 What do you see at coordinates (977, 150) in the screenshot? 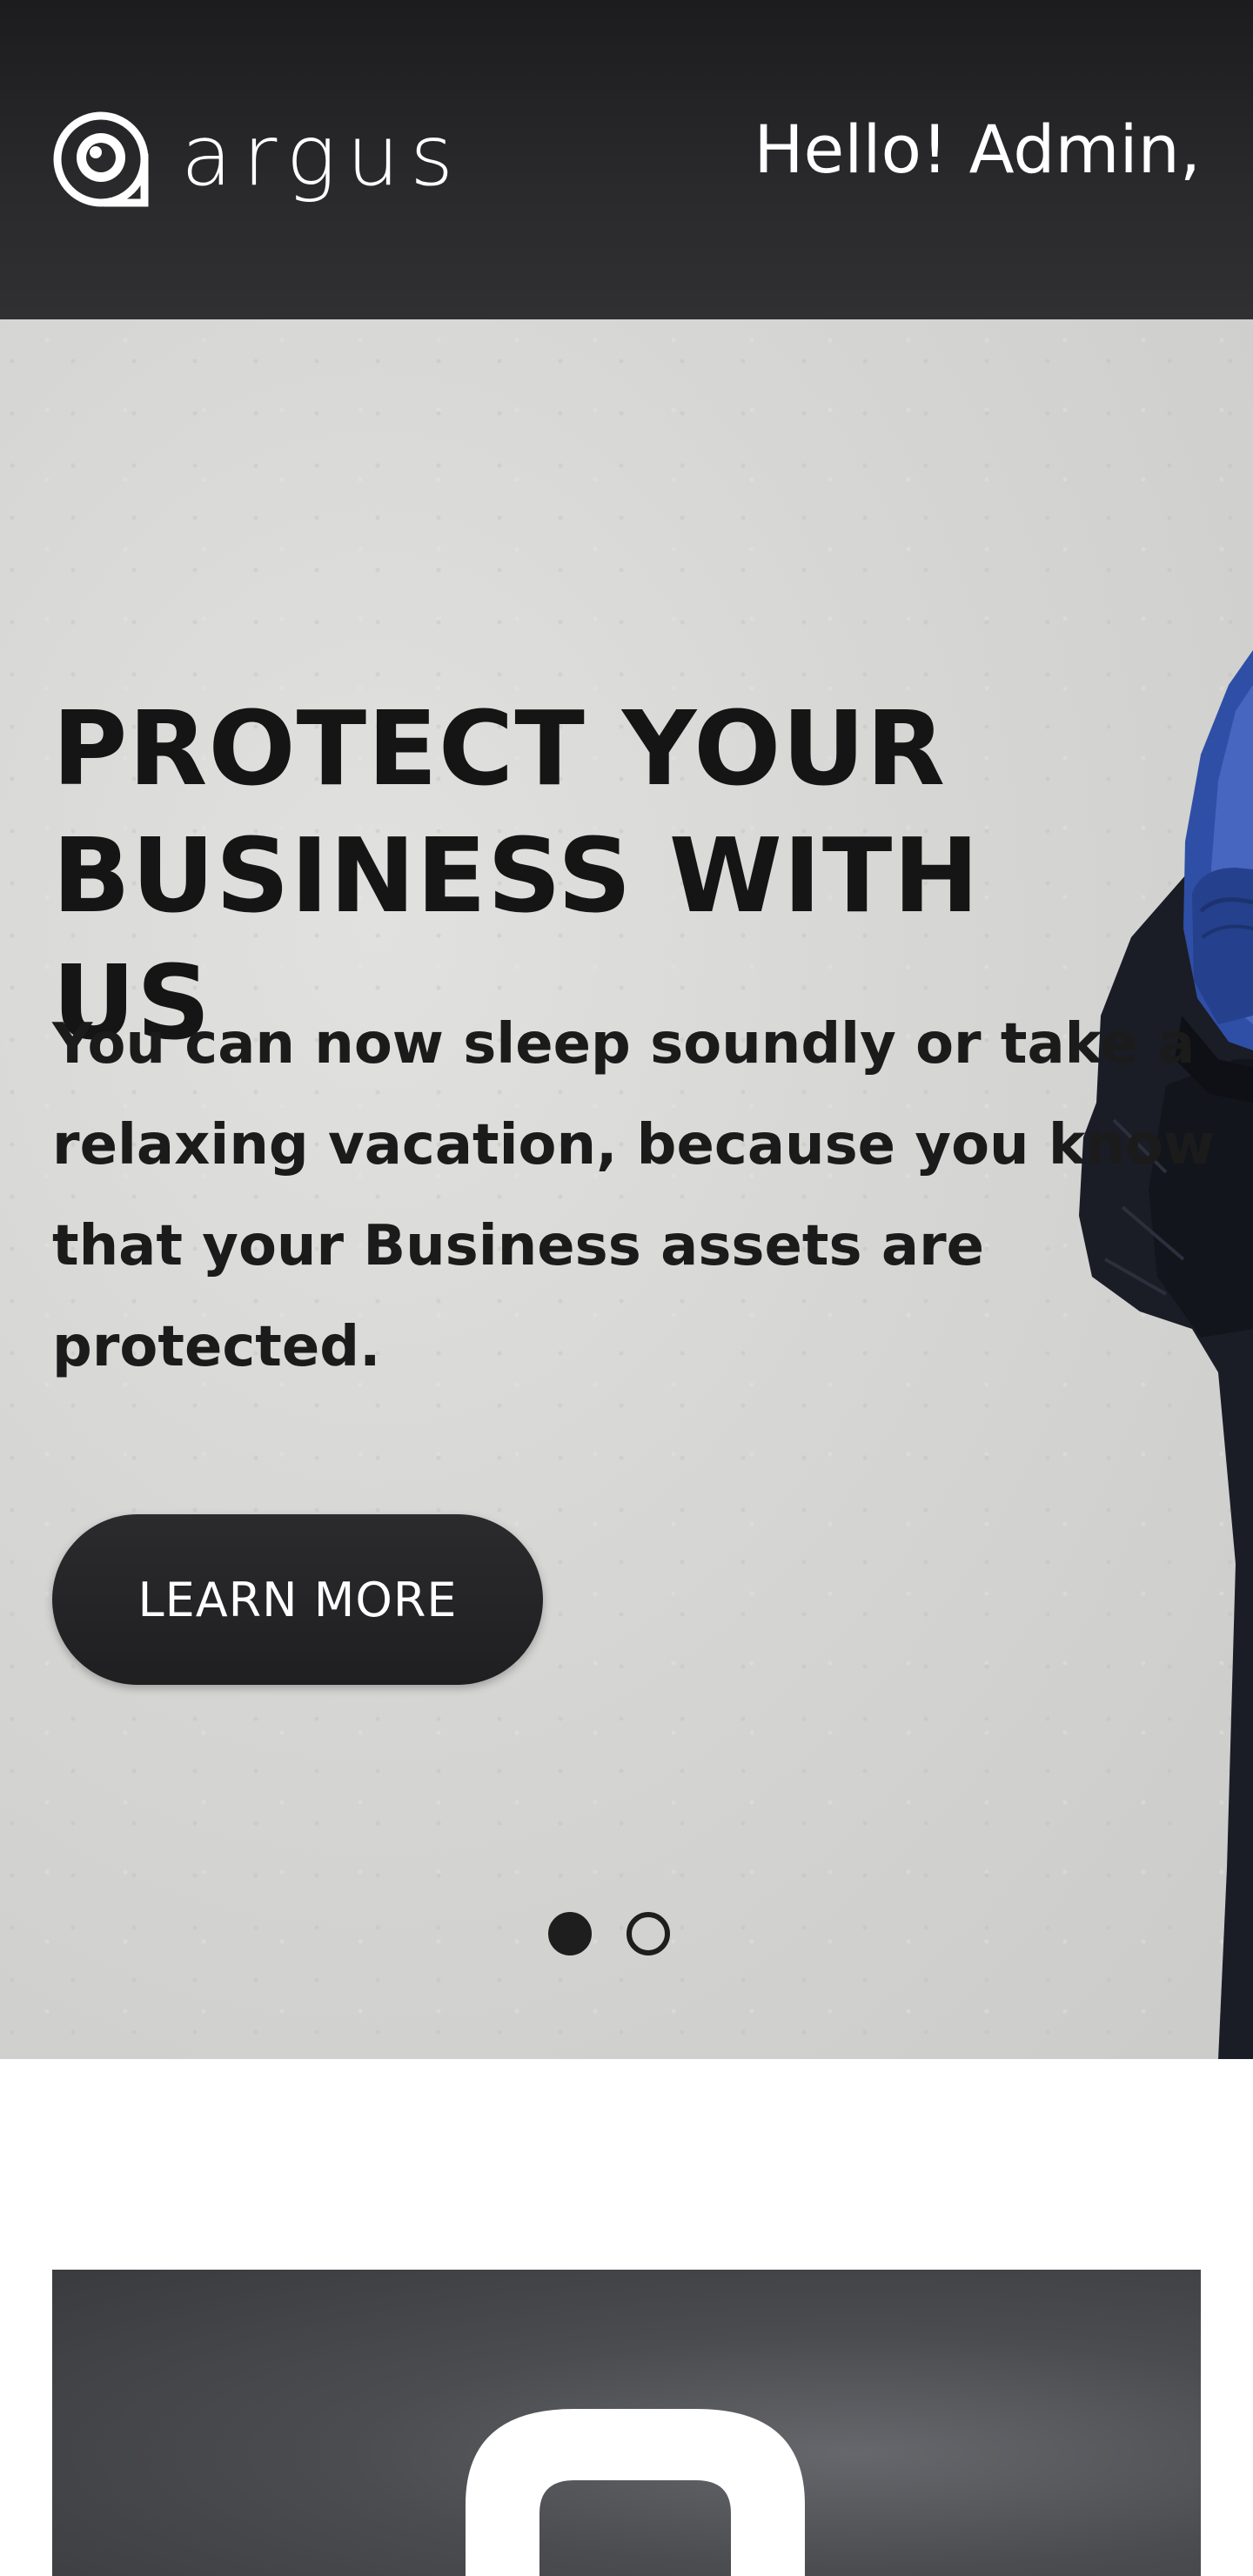
I see `user-greeting: Hello! Admin,` at bounding box center [977, 150].